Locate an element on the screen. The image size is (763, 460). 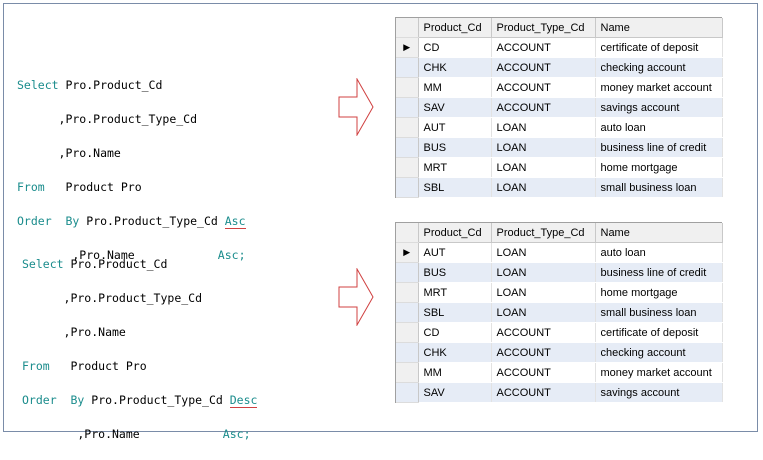
sql-line-order-by: Order By Pro.Product_Type_Cd Desc is located at coordinates (140, 400).